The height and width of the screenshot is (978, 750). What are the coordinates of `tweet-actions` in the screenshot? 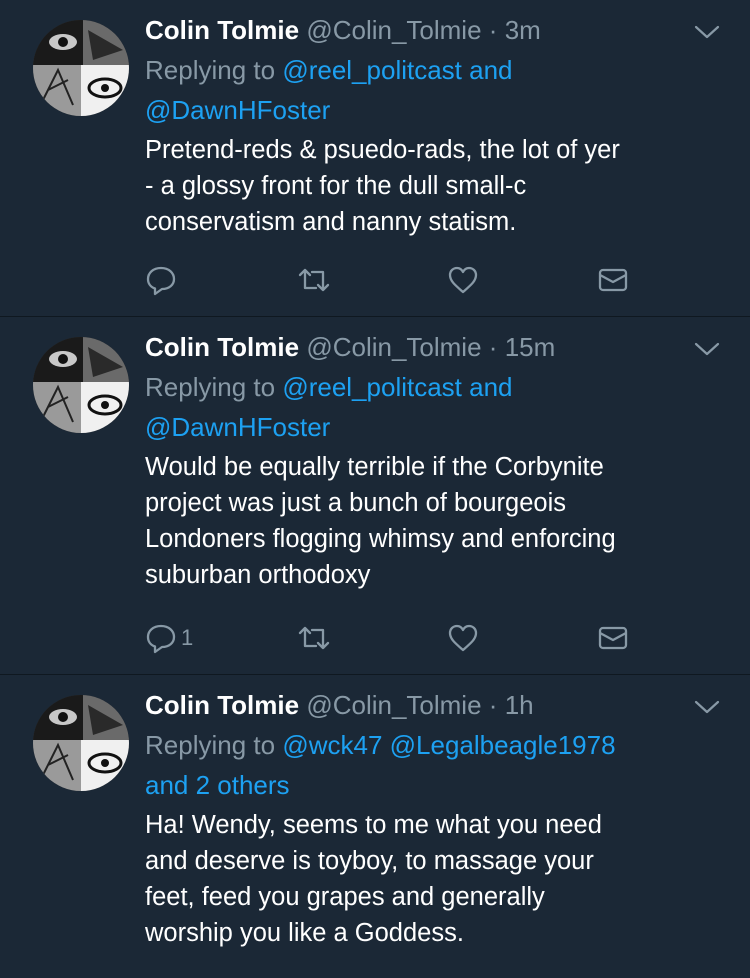 It's located at (395, 280).